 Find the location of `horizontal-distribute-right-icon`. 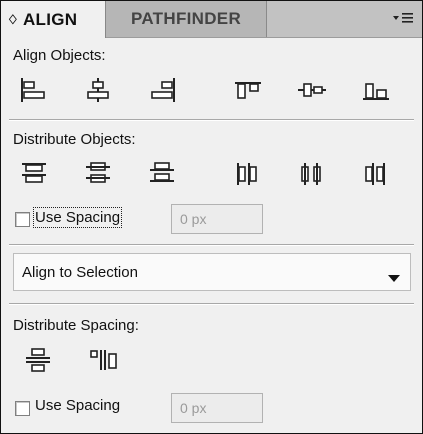

horizontal-distribute-right-icon is located at coordinates (376, 174).